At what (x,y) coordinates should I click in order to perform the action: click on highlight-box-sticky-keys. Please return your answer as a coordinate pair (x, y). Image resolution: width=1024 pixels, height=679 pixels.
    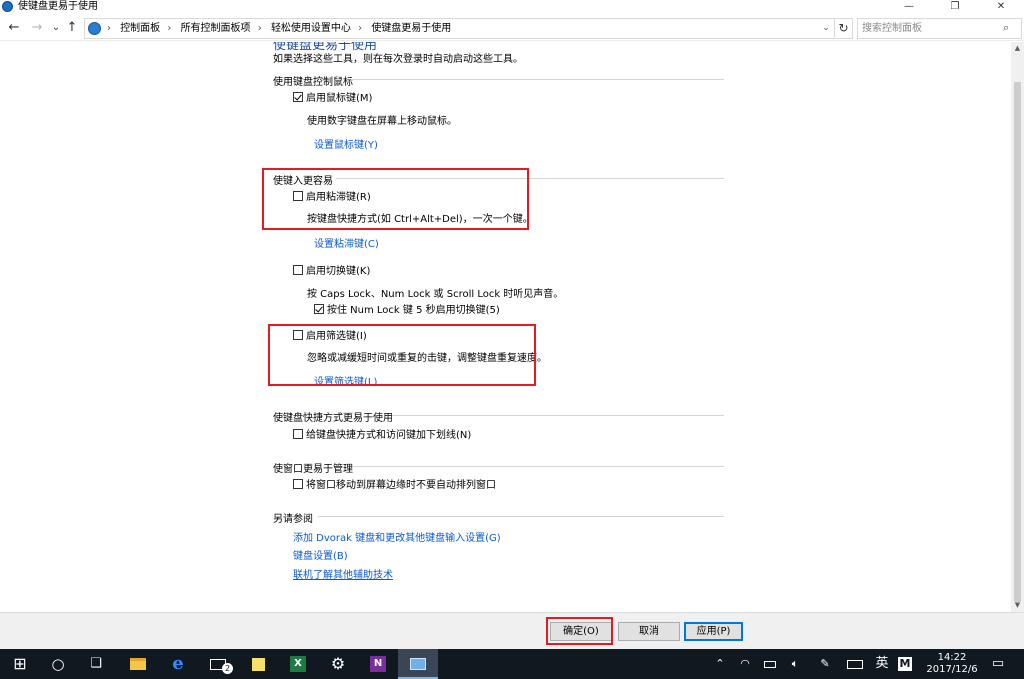
    Looking at the image, I should click on (395, 199).